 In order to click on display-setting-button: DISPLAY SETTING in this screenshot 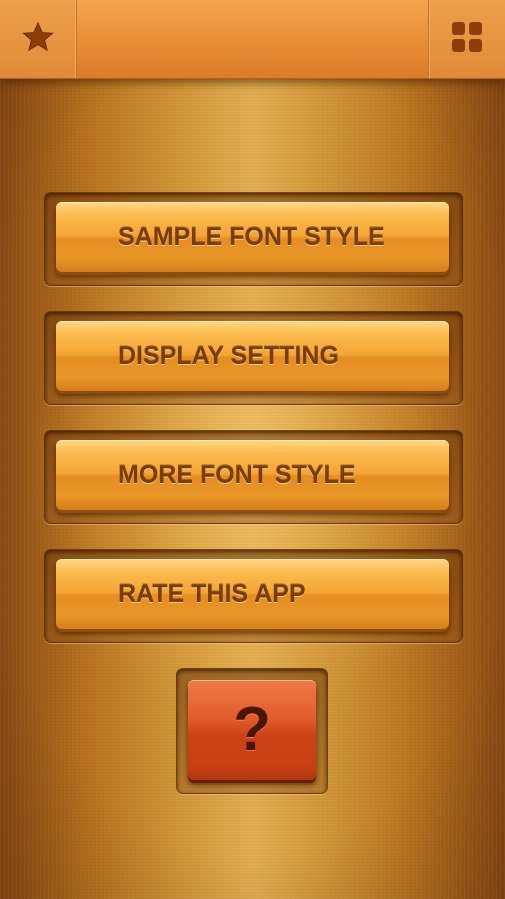, I will do `click(252, 356)`.